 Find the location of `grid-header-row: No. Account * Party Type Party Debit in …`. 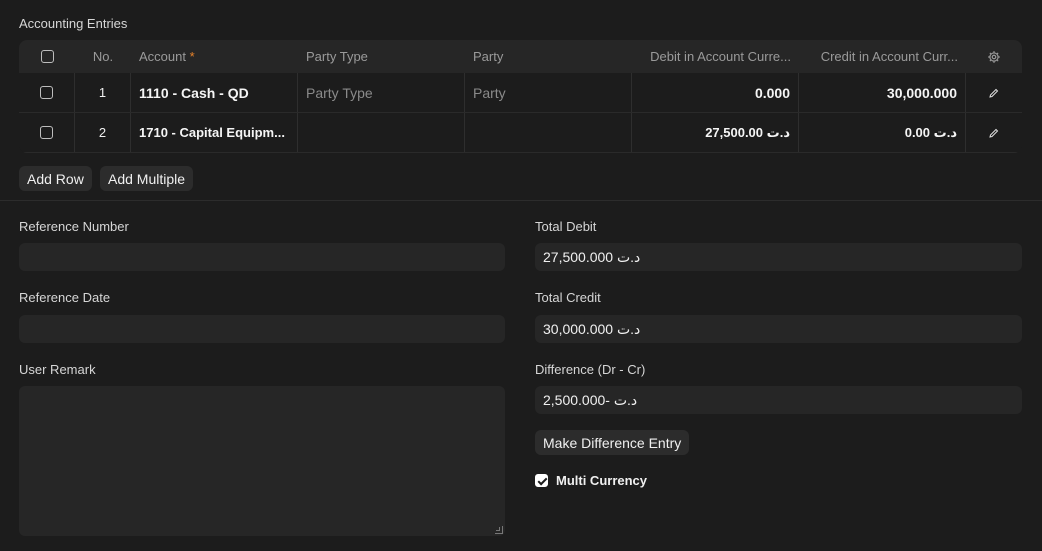

grid-header-row: No. Account * Party Type Party Debit in … is located at coordinates (520, 56).